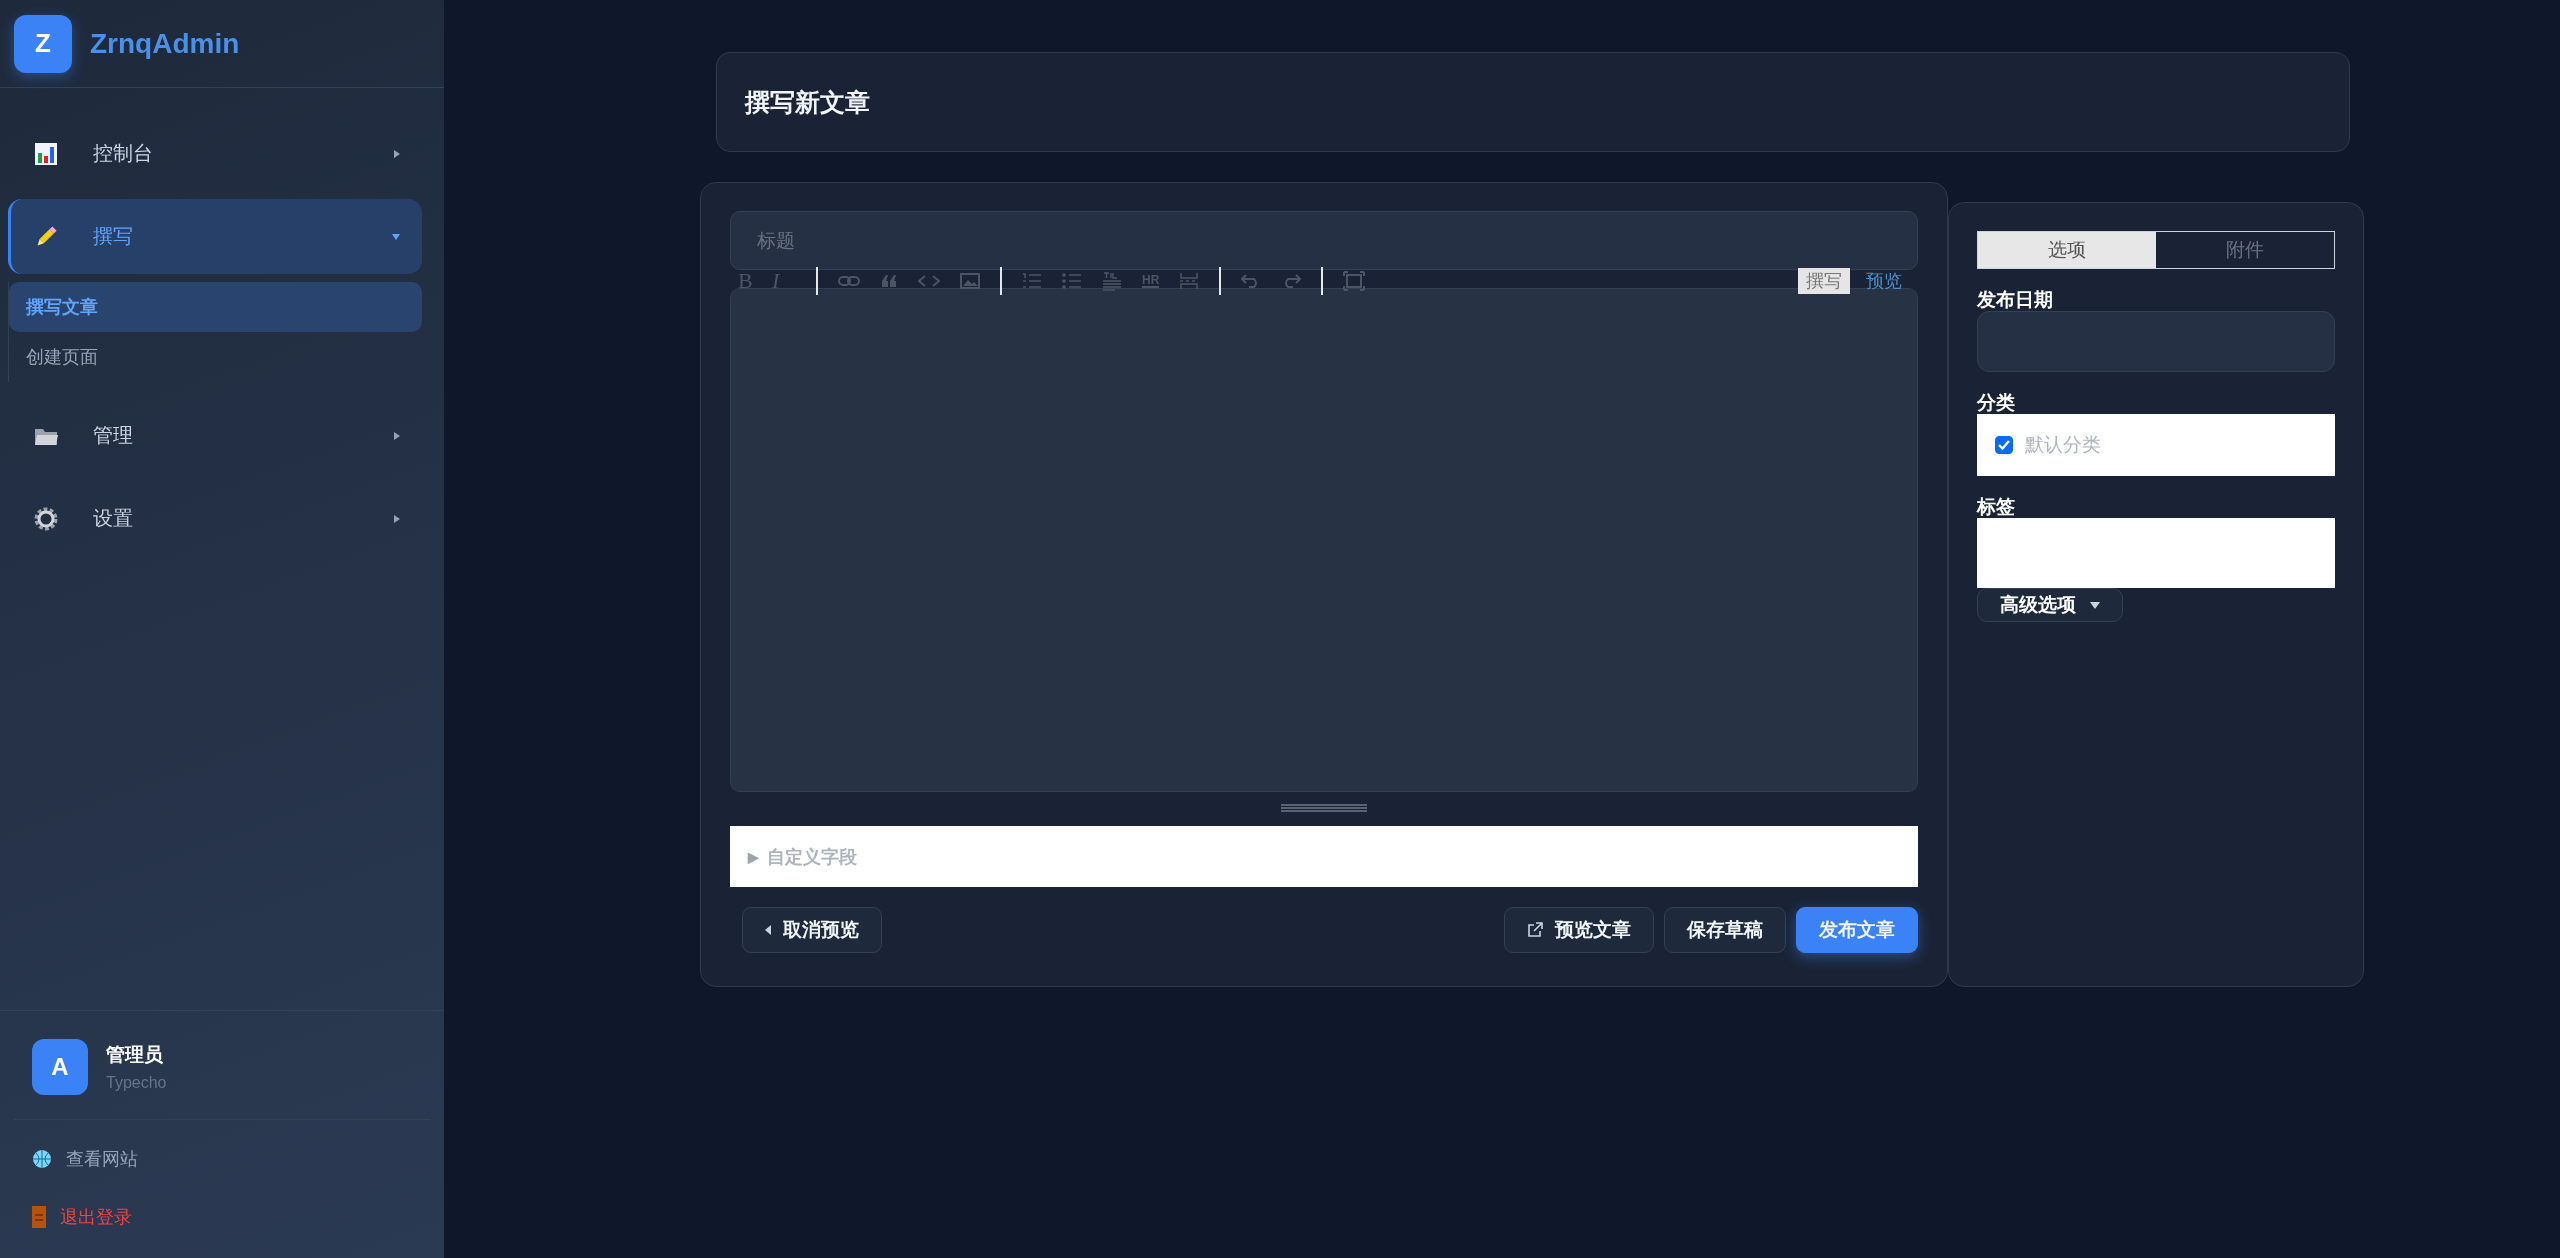  Describe the element at coordinates (849, 281) in the screenshot. I see `link-icon` at that location.